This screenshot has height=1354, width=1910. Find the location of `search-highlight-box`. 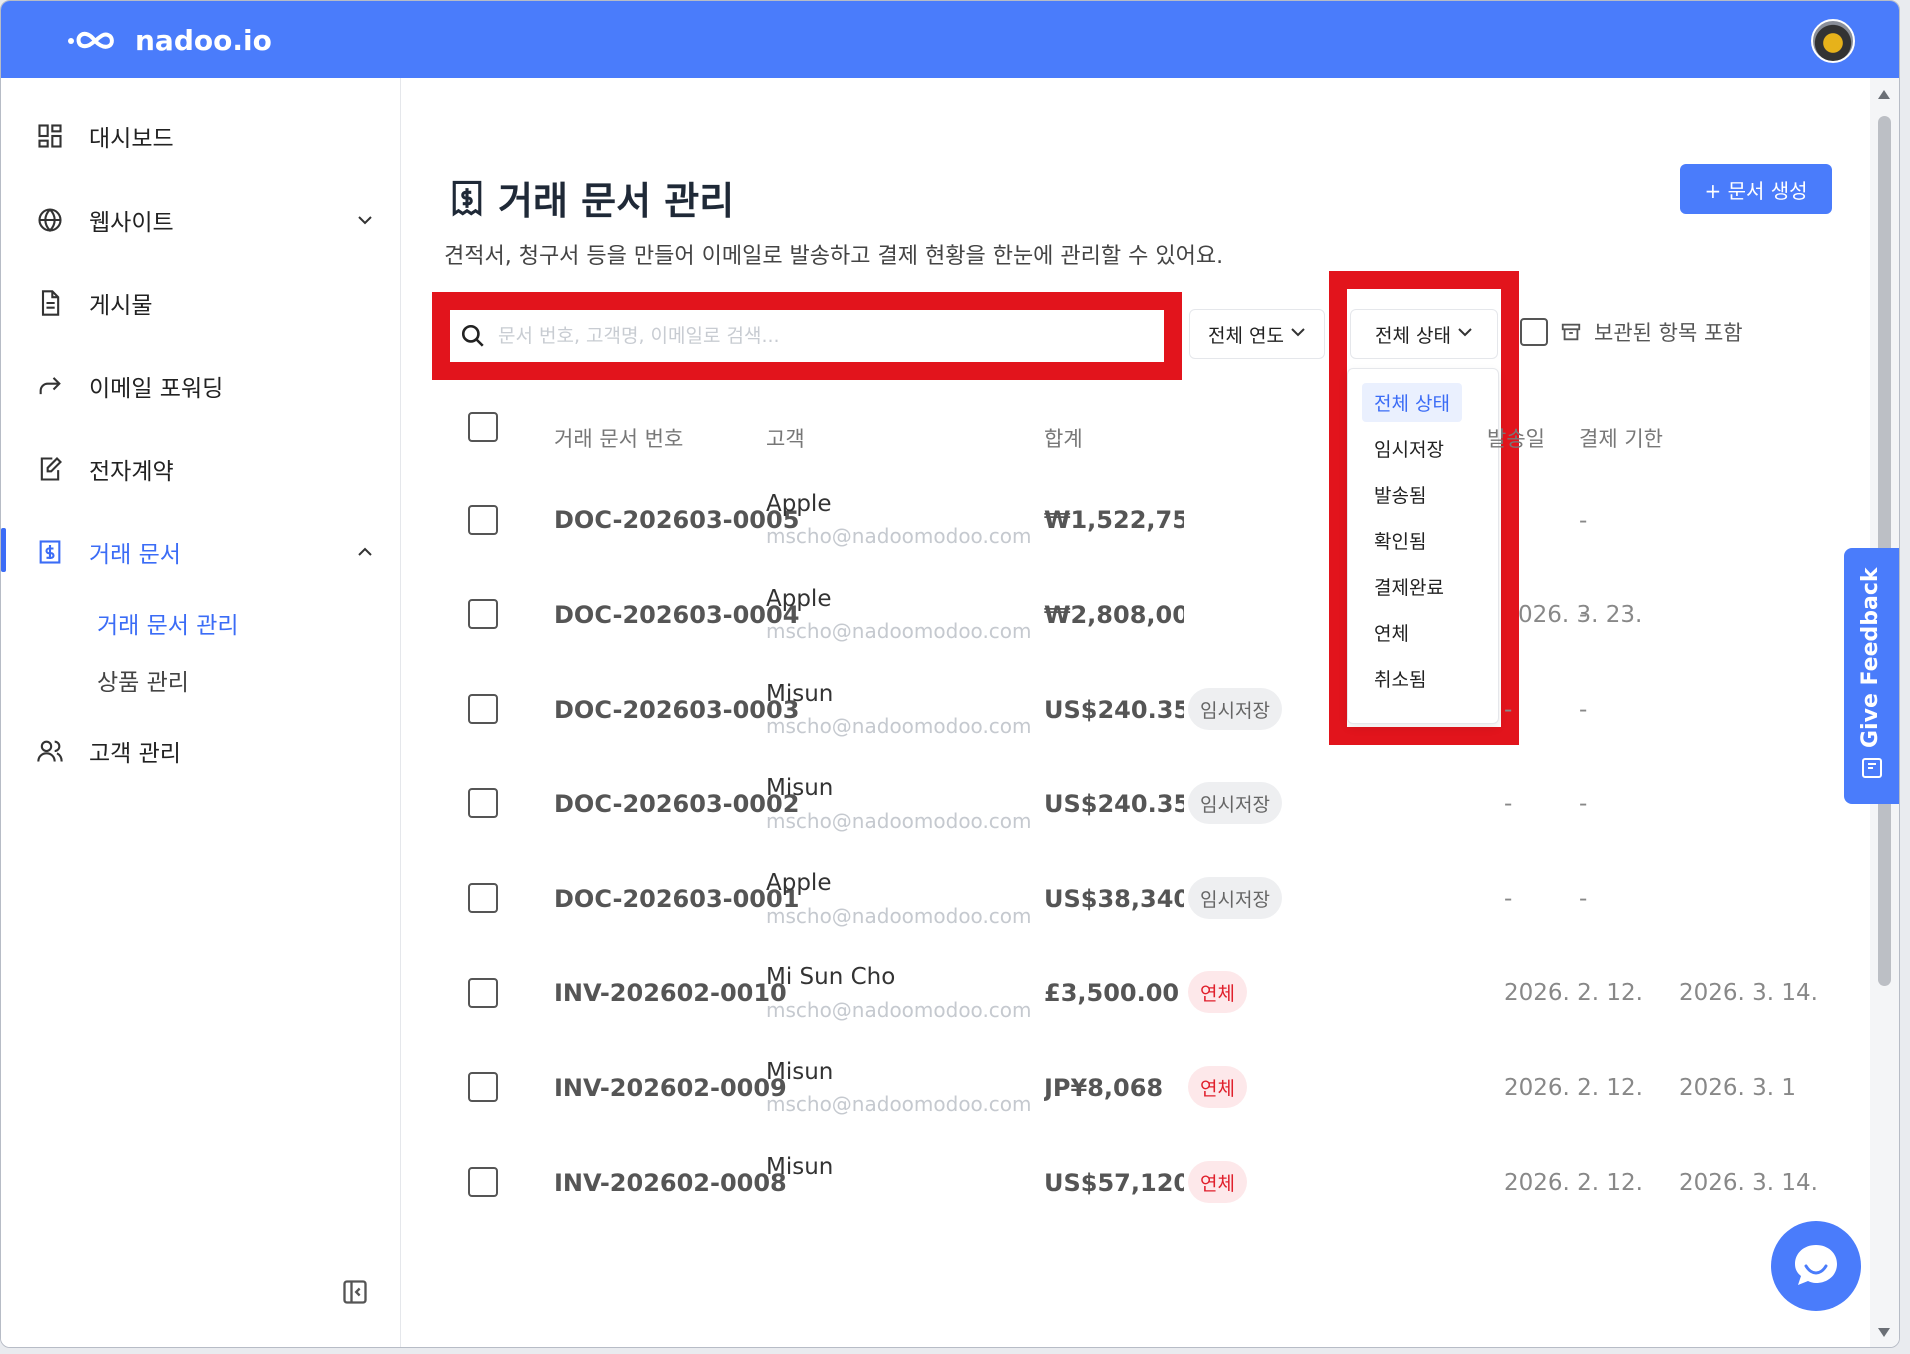

search-highlight-box is located at coordinates (807, 336).